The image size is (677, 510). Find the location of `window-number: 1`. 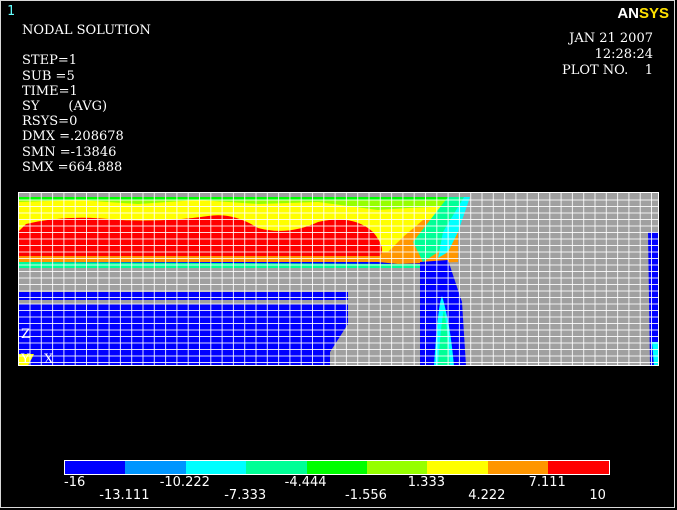

window-number: 1 is located at coordinates (11, 11).